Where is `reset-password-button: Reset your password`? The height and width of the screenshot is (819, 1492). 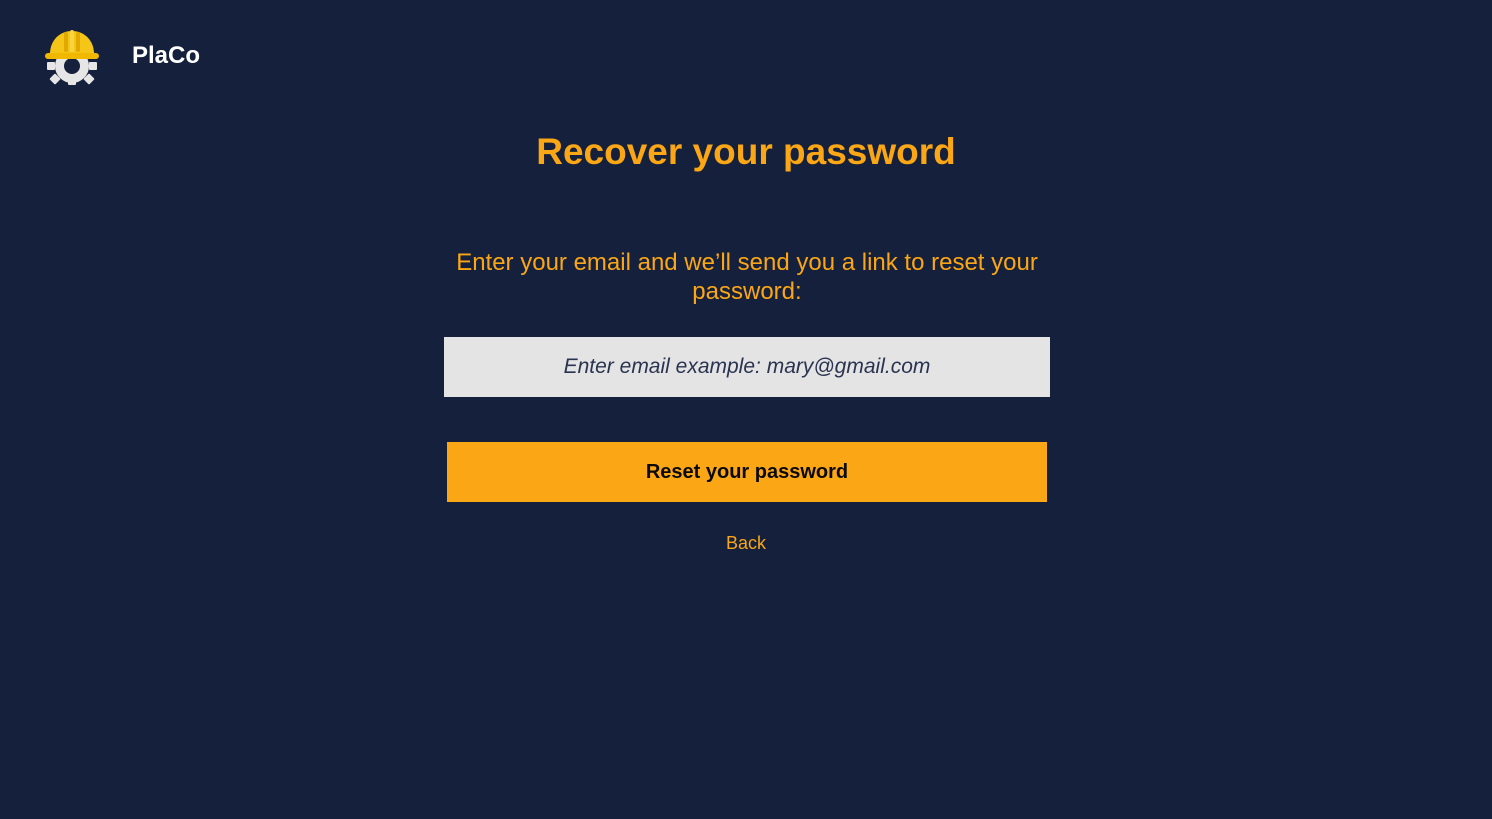
reset-password-button: Reset your password is located at coordinates (747, 472).